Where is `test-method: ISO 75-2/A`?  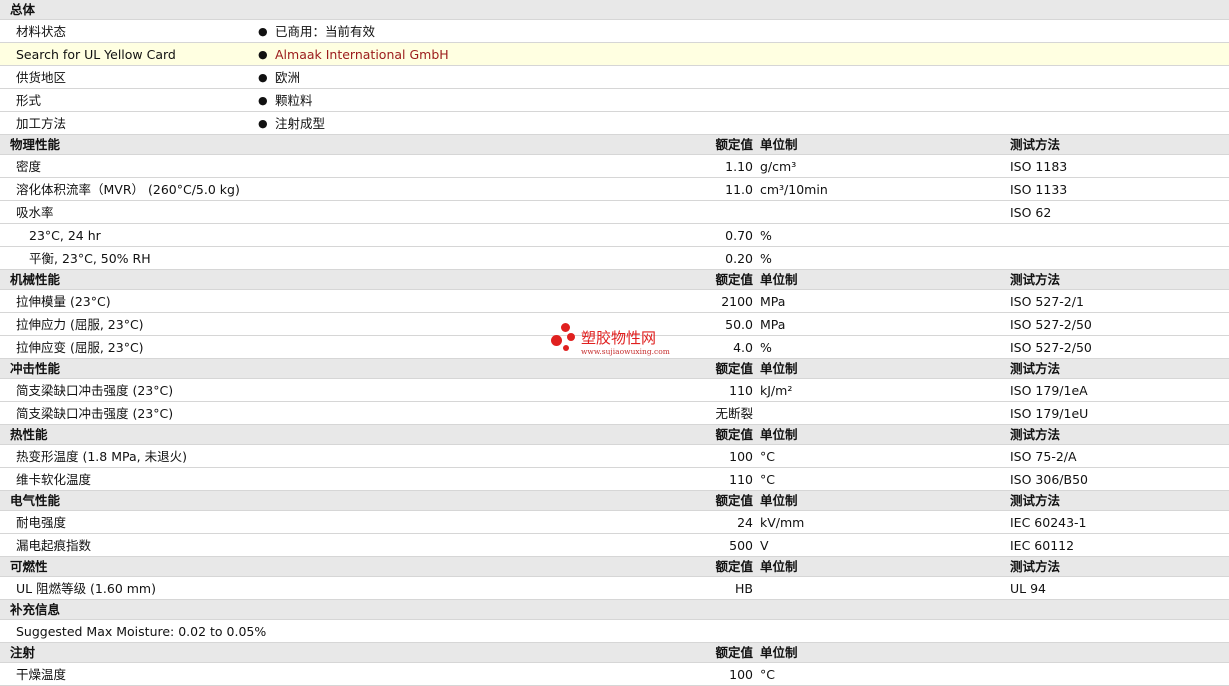
test-method: ISO 75-2/A is located at coordinates (1043, 456).